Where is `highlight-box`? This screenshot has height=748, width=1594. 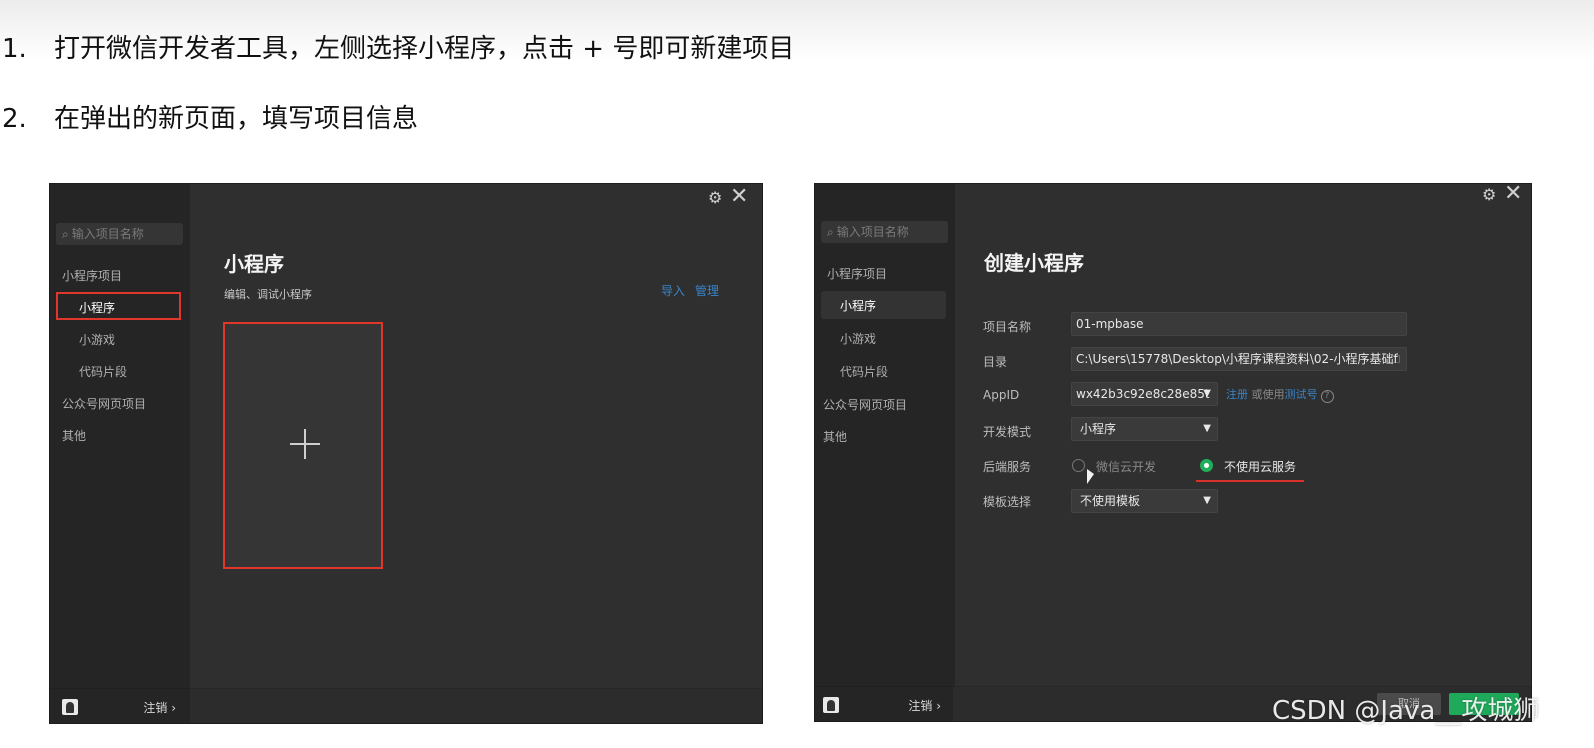 highlight-box is located at coordinates (118, 306).